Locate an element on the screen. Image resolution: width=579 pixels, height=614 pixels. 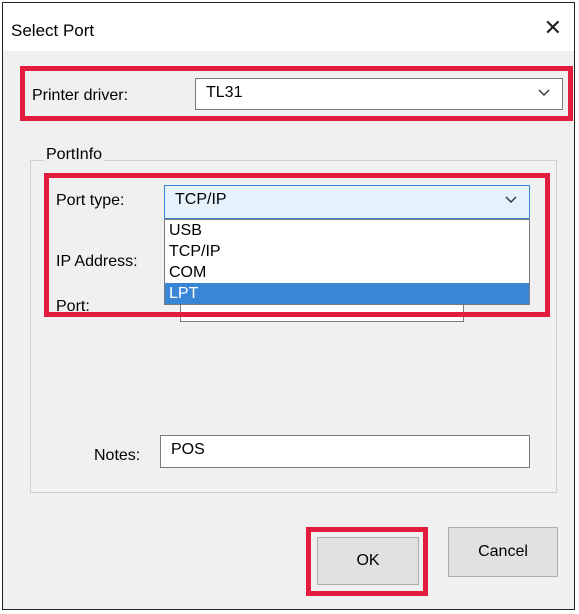
port-type-dropdown-list: USB TCP/IP COM LPT is located at coordinates (347, 262).